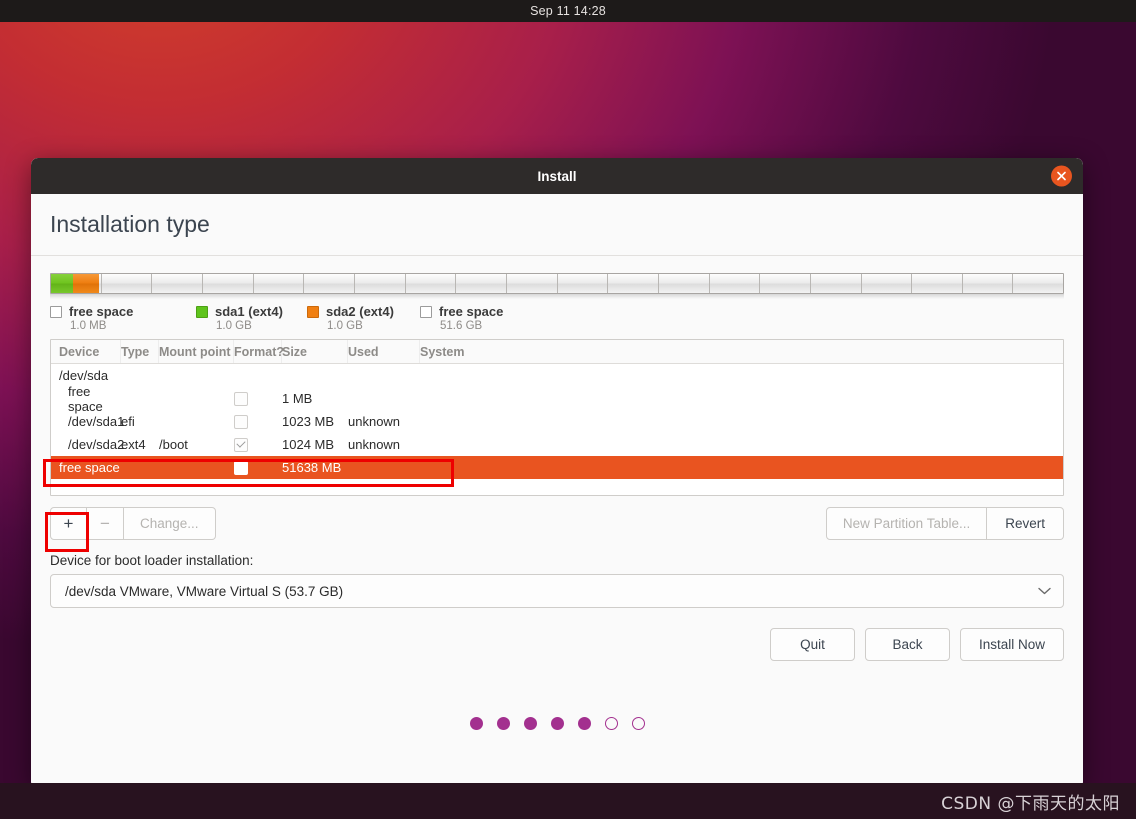 The width and height of the screenshot is (1136, 819). Describe the element at coordinates (741, 351) in the screenshot. I see `column-header-system: System` at that location.